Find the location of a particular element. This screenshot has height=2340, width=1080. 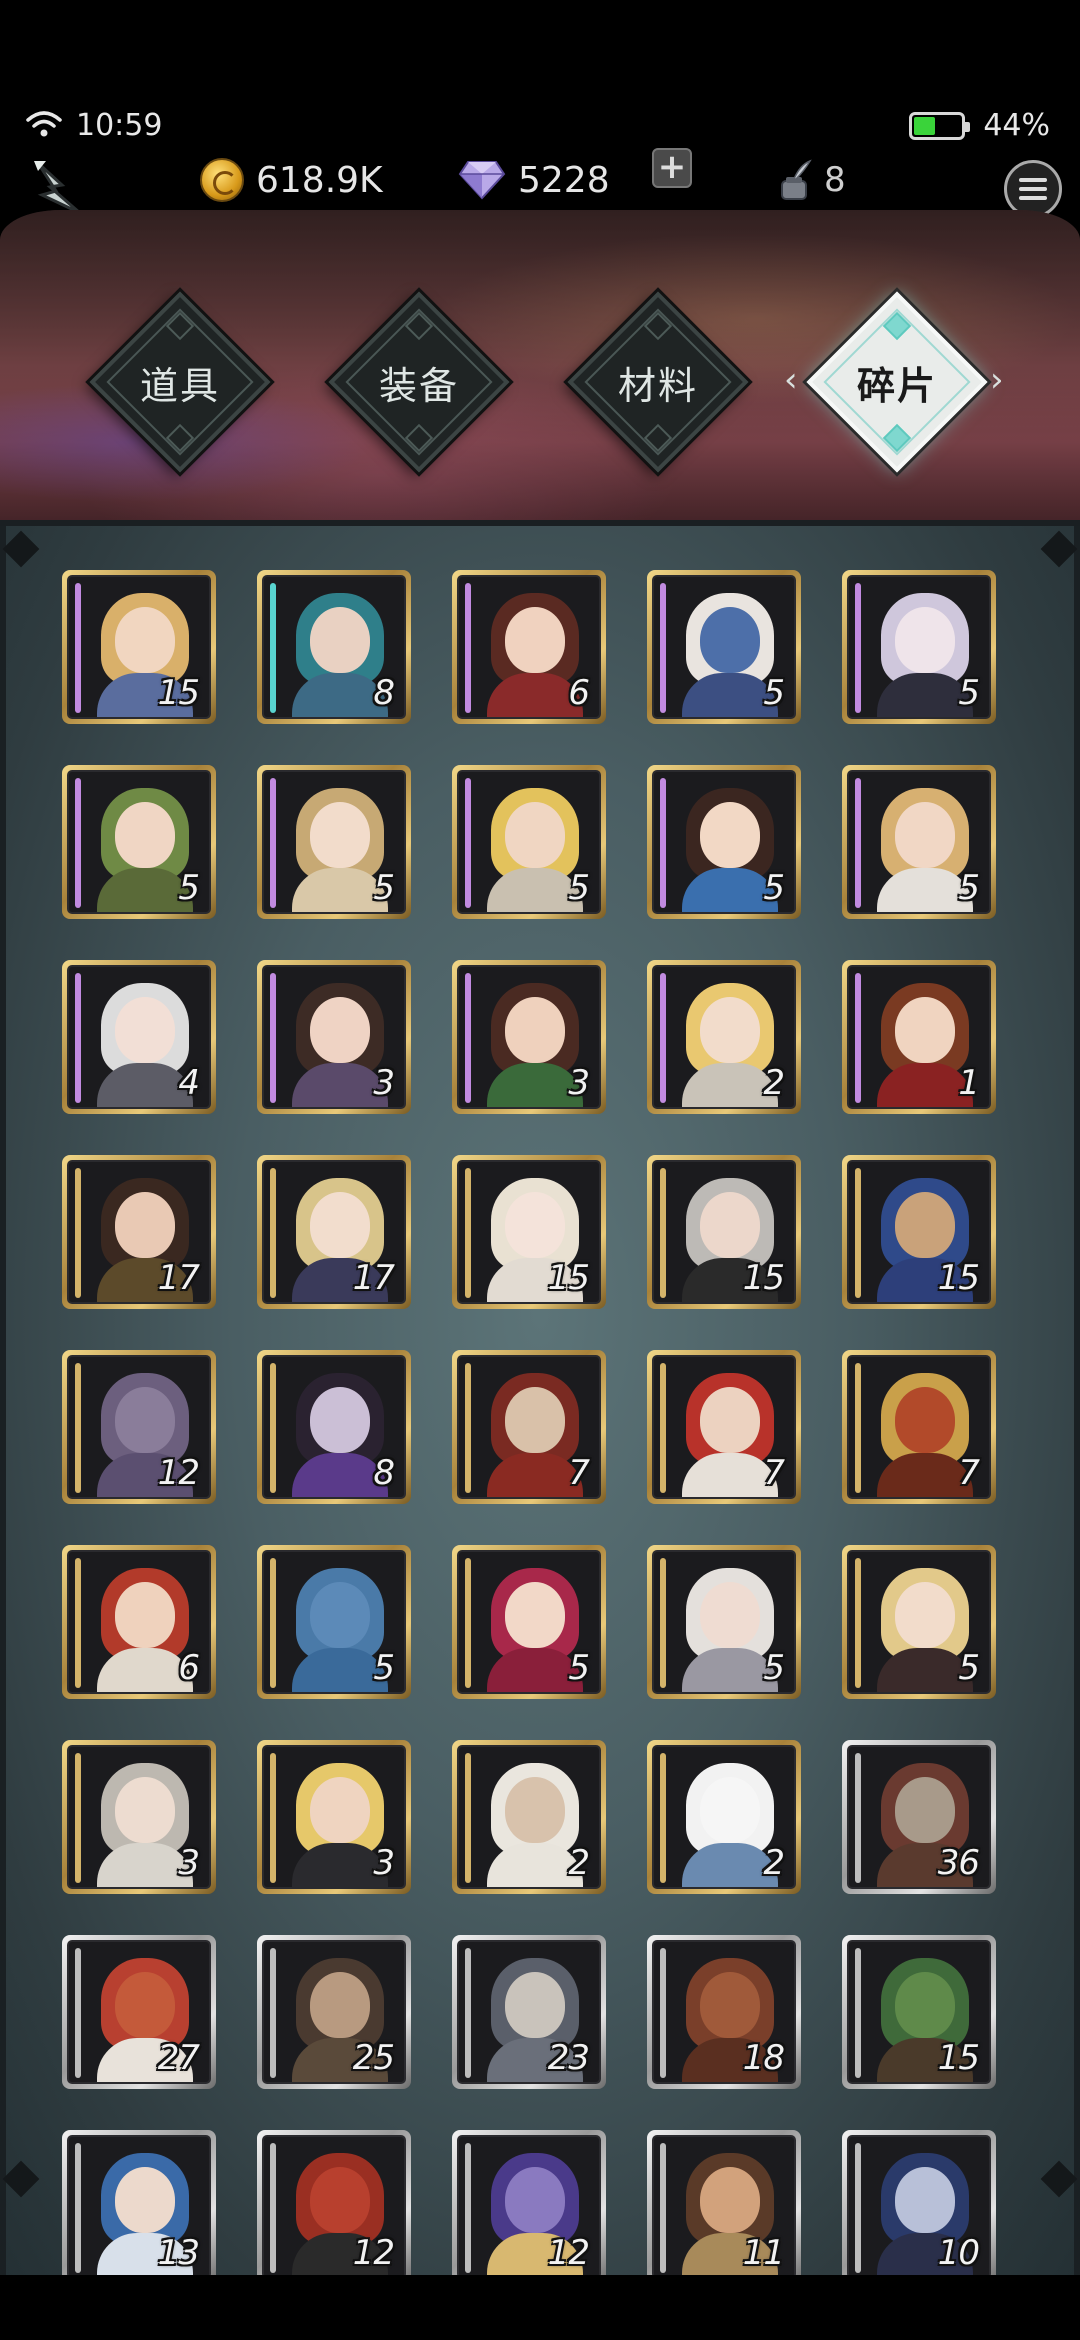

chevron-right-icon: › is located at coordinates (997, 380).